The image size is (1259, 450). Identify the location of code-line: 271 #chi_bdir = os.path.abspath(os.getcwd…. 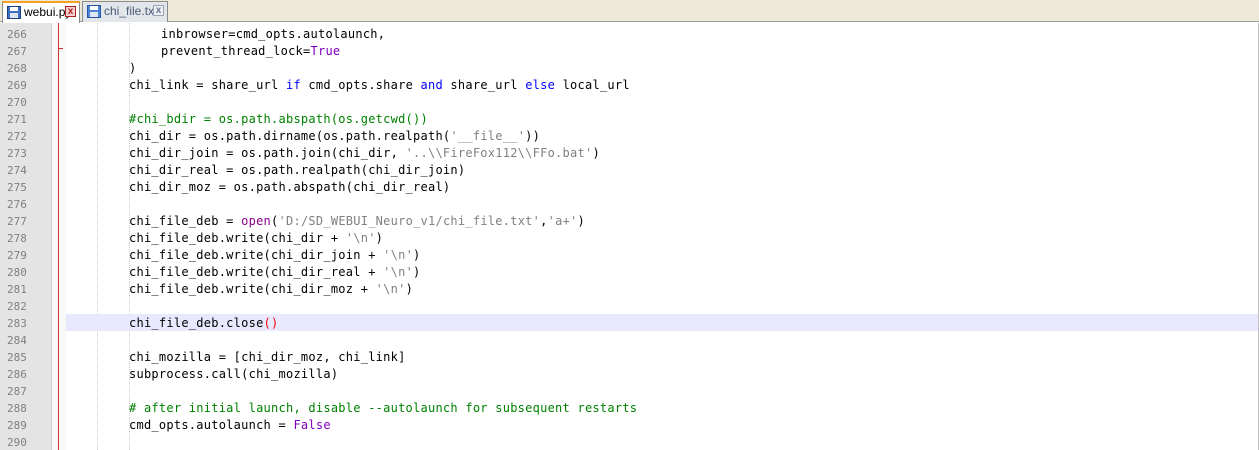
(629, 119).